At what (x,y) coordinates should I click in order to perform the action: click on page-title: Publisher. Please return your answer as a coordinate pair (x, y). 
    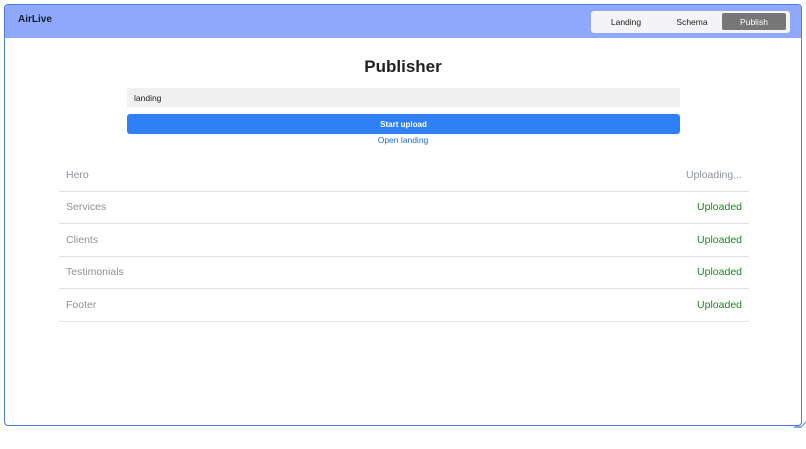
    Looking at the image, I should click on (403, 66).